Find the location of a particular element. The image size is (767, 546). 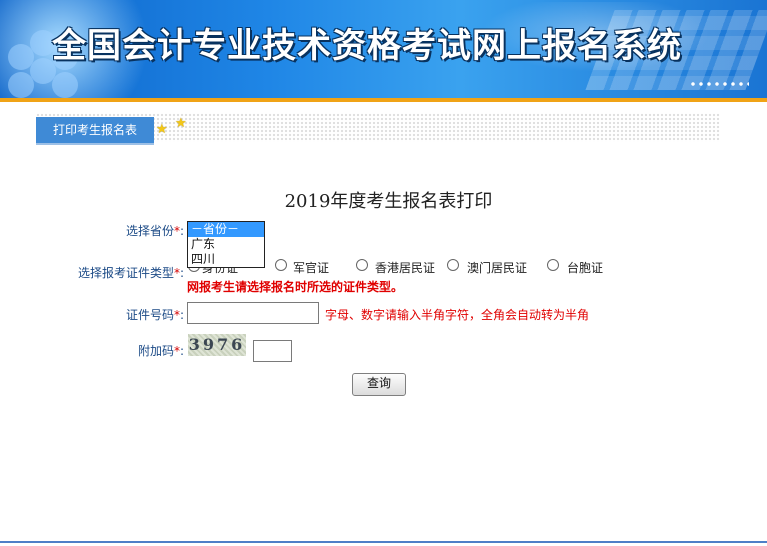

radio-taiwan-id is located at coordinates (553, 265).